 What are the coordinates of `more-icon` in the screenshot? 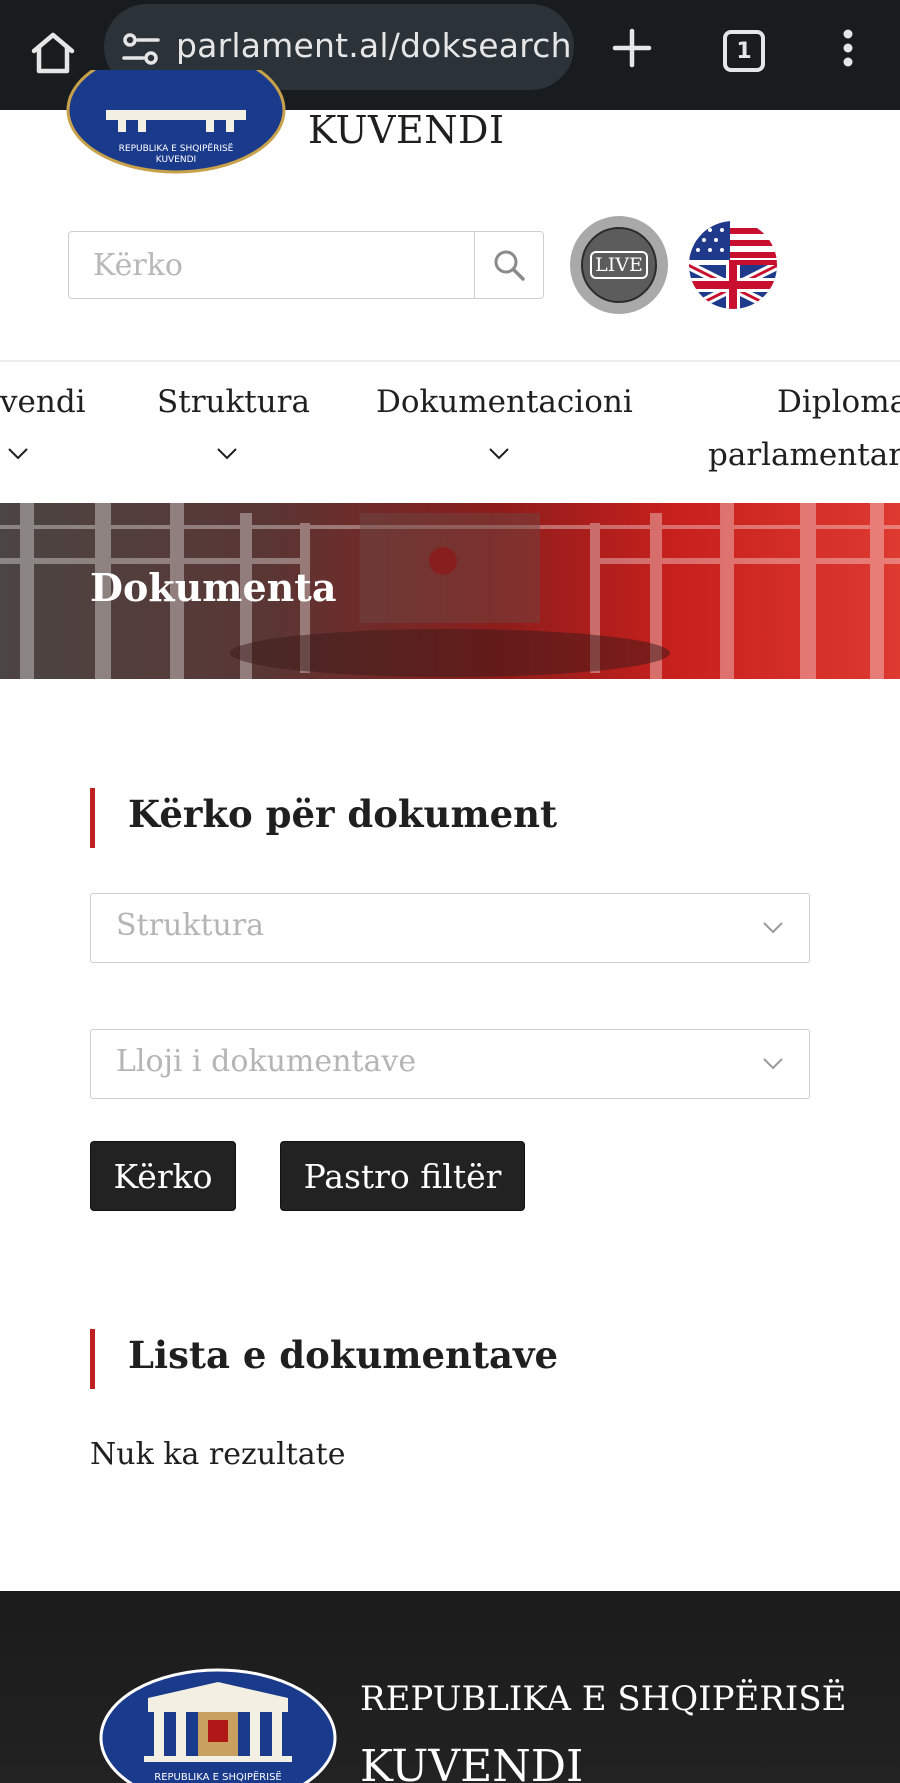 It's located at (848, 48).